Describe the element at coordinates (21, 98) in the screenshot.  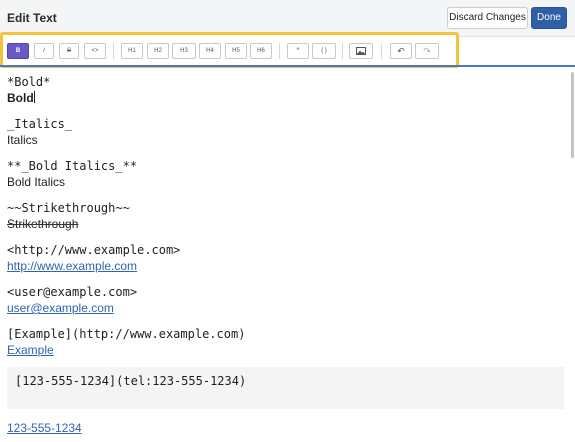
I see `bold-preview: Bold` at that location.